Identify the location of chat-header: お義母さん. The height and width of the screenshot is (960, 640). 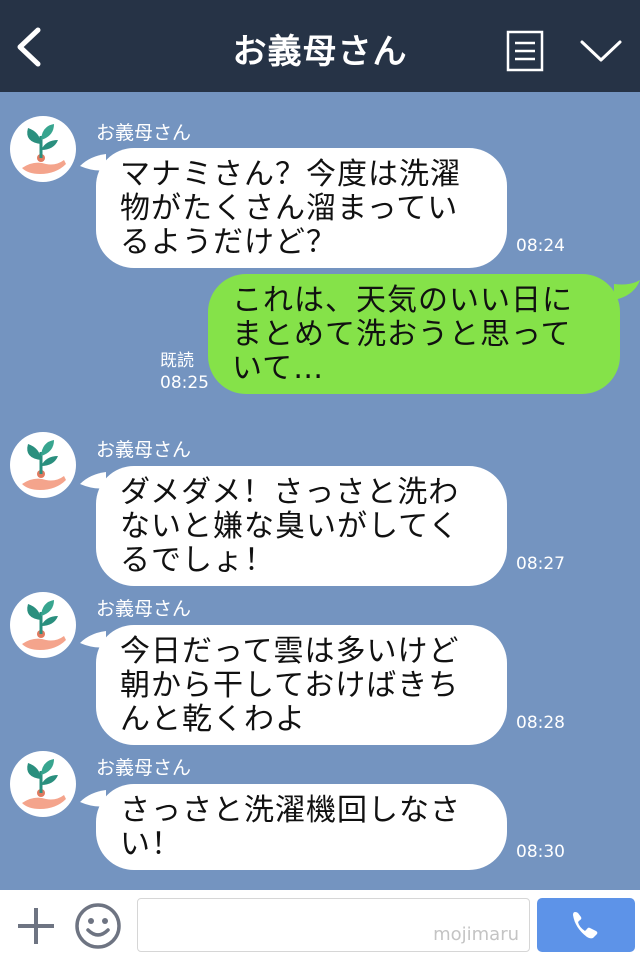
(320, 46).